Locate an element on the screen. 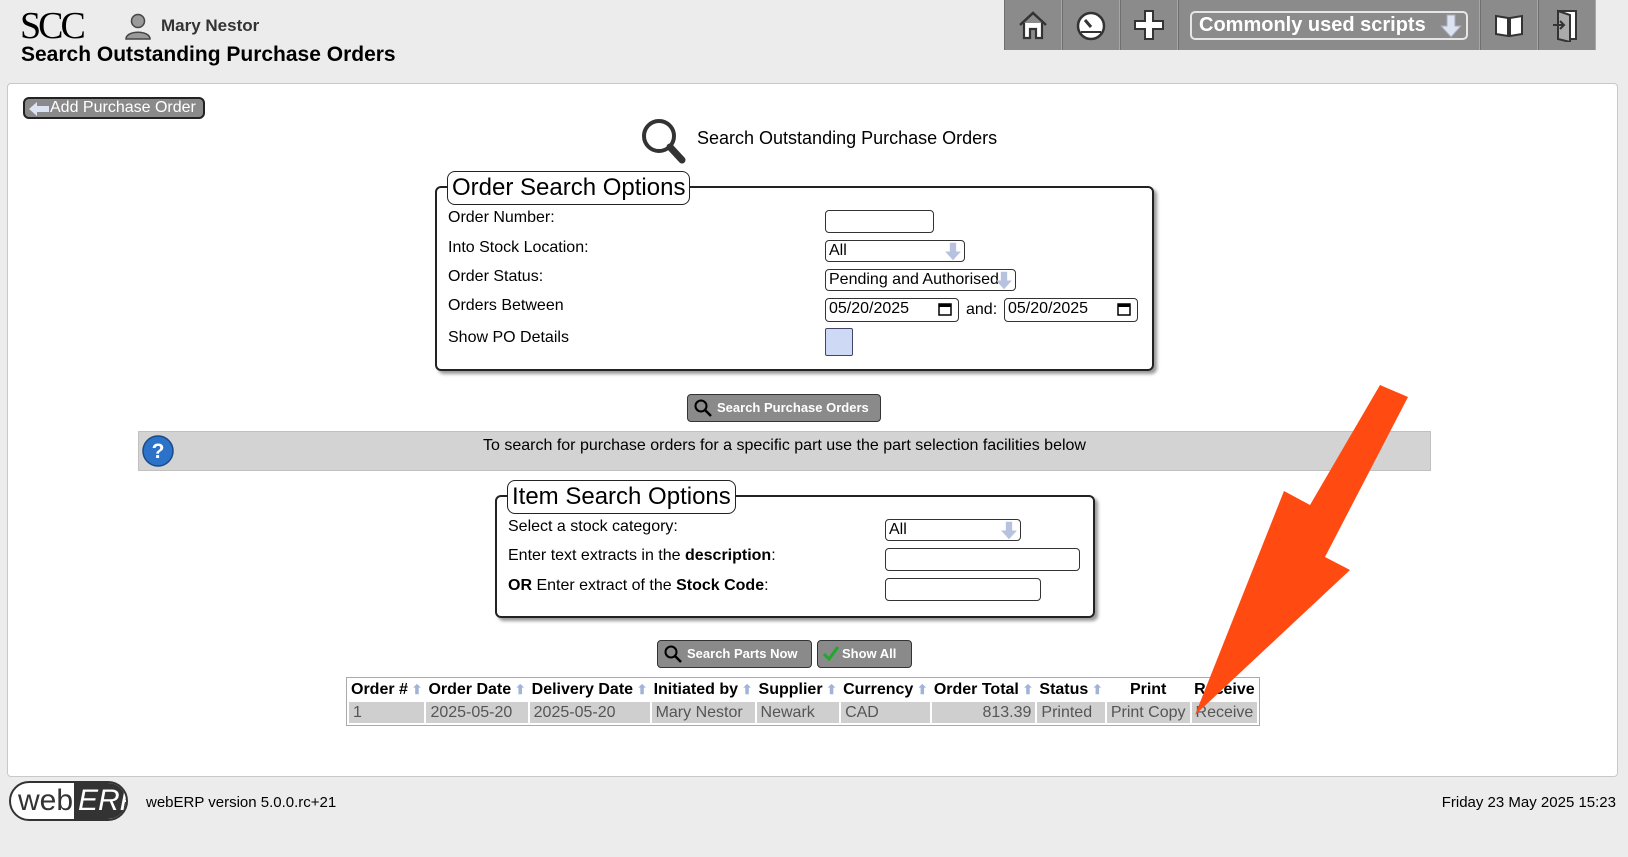 The height and width of the screenshot is (857, 1628). search-parts-now-button: Search Parts Now is located at coordinates (734, 654).